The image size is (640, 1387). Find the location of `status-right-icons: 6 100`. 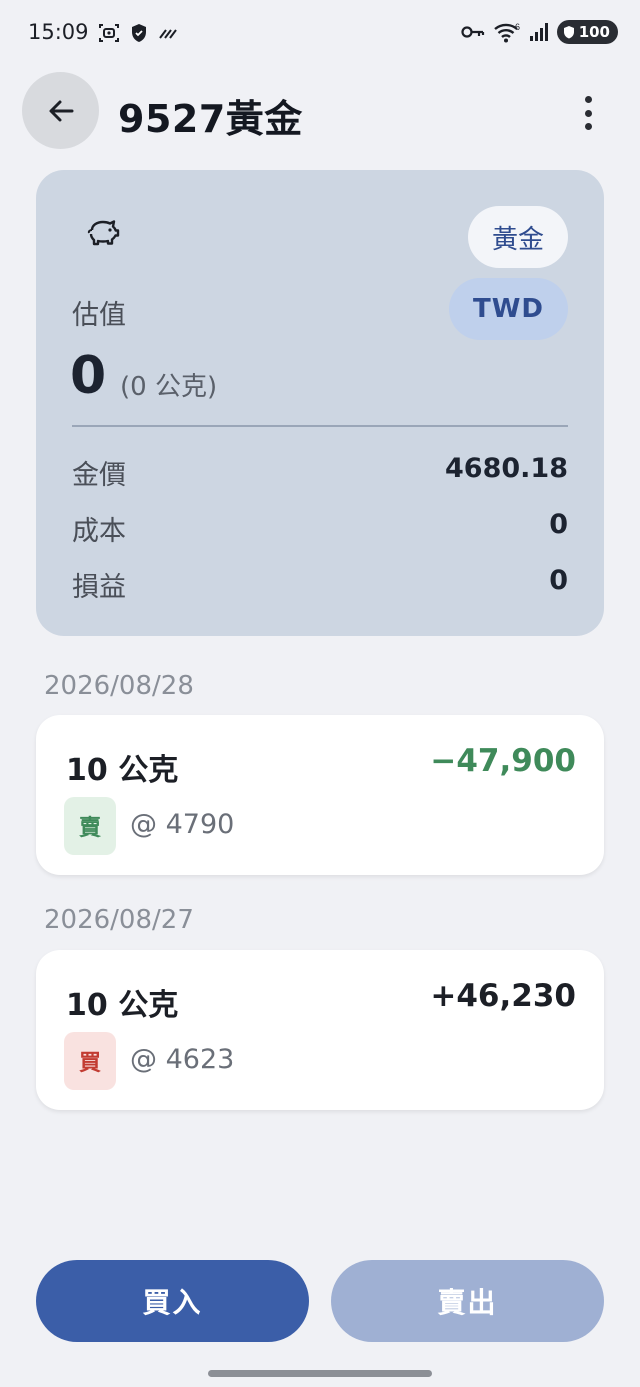

status-right-icons: 6 100 is located at coordinates (539, 32).